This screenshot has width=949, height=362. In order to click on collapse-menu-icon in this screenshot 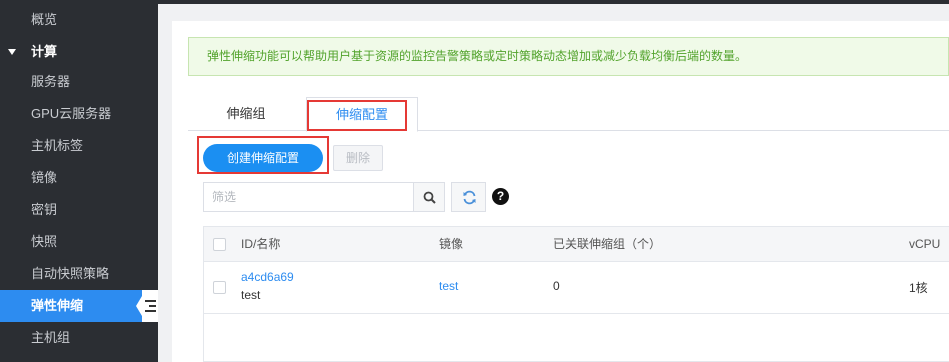, I will do `click(150, 306)`.